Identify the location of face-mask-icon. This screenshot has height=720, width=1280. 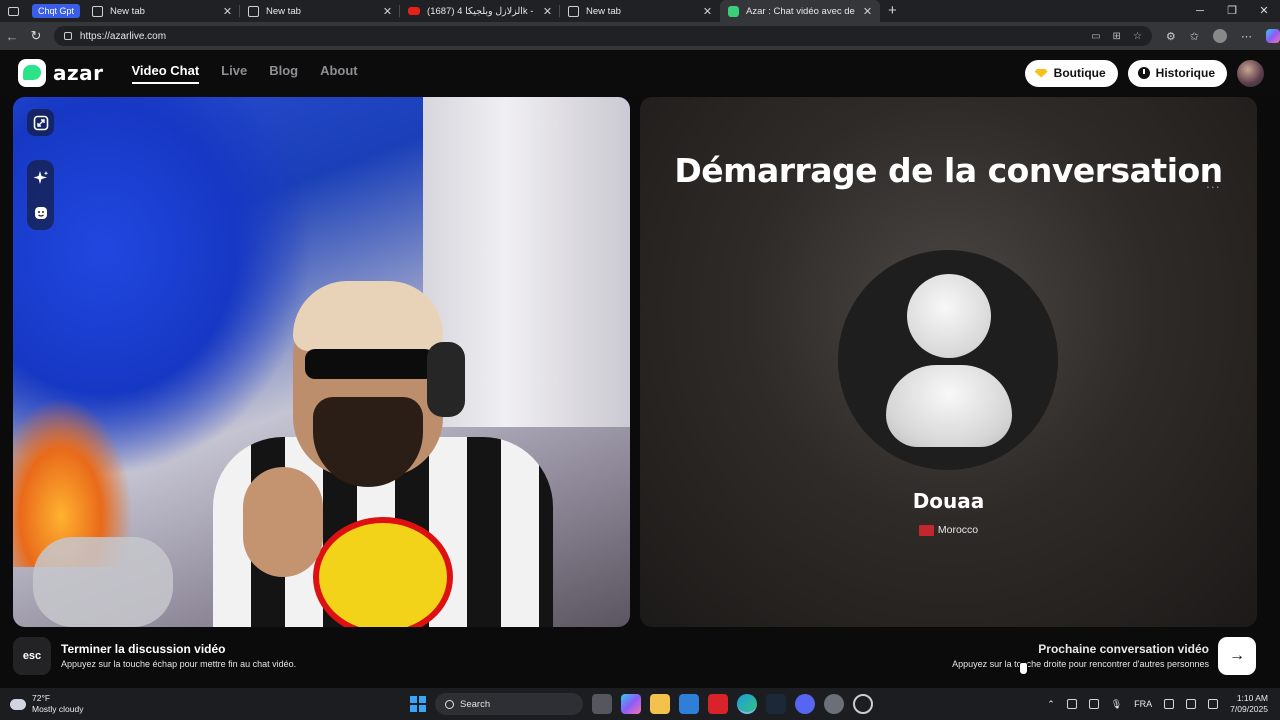
(40, 212).